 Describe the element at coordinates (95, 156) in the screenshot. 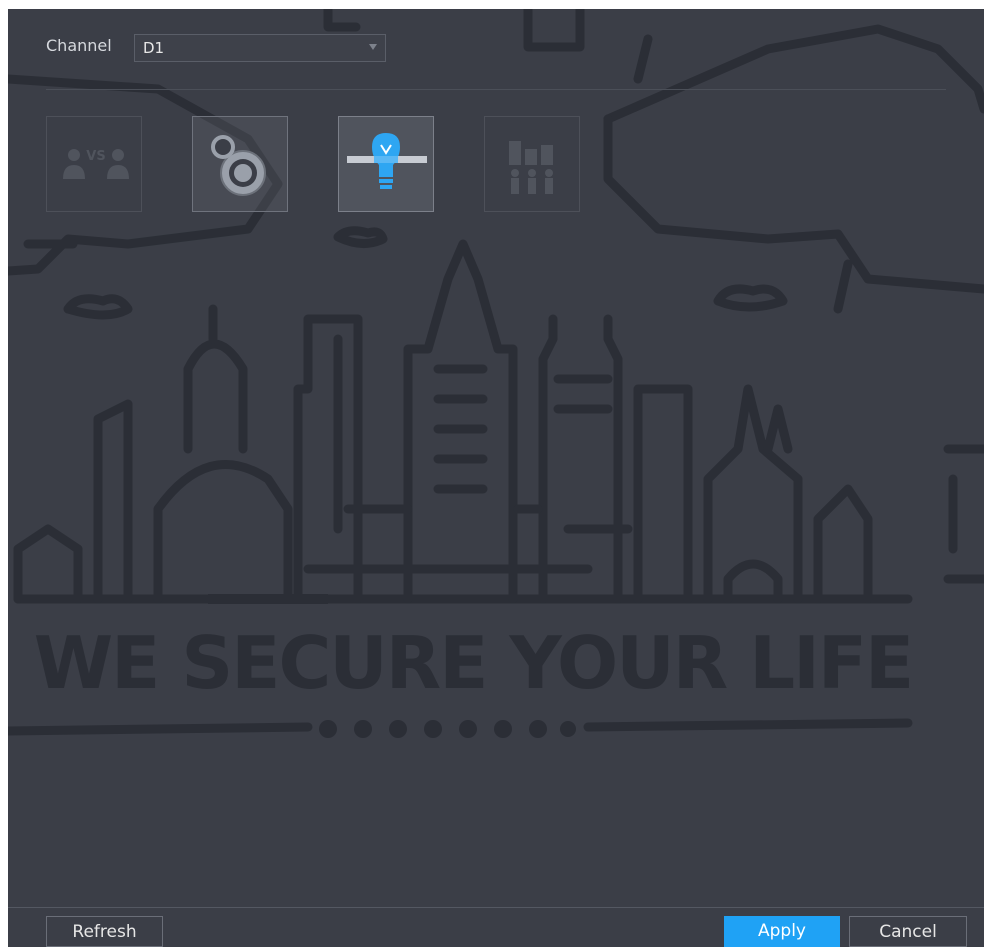

I see `vs-text: VS` at that location.